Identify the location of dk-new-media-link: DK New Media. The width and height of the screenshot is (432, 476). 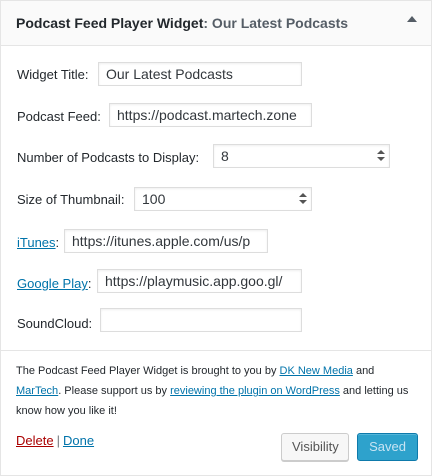
(316, 371).